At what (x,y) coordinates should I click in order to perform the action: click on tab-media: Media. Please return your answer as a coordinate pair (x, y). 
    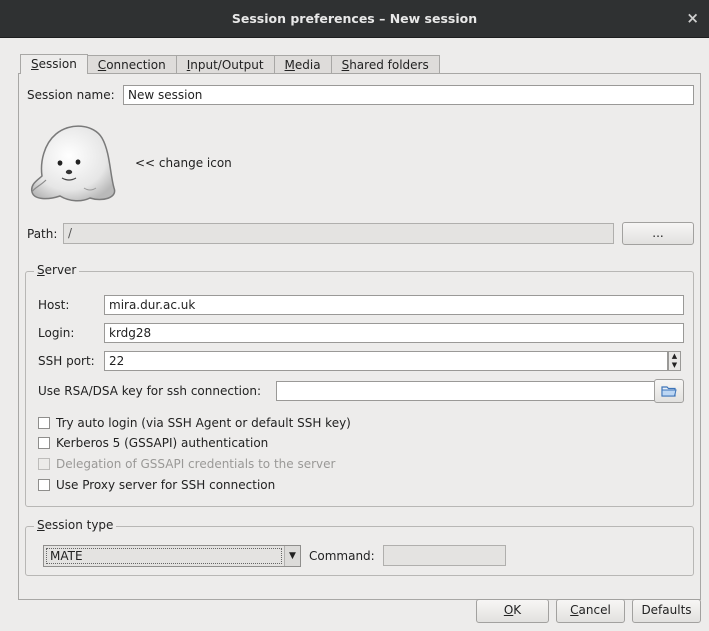
    Looking at the image, I should click on (302, 64).